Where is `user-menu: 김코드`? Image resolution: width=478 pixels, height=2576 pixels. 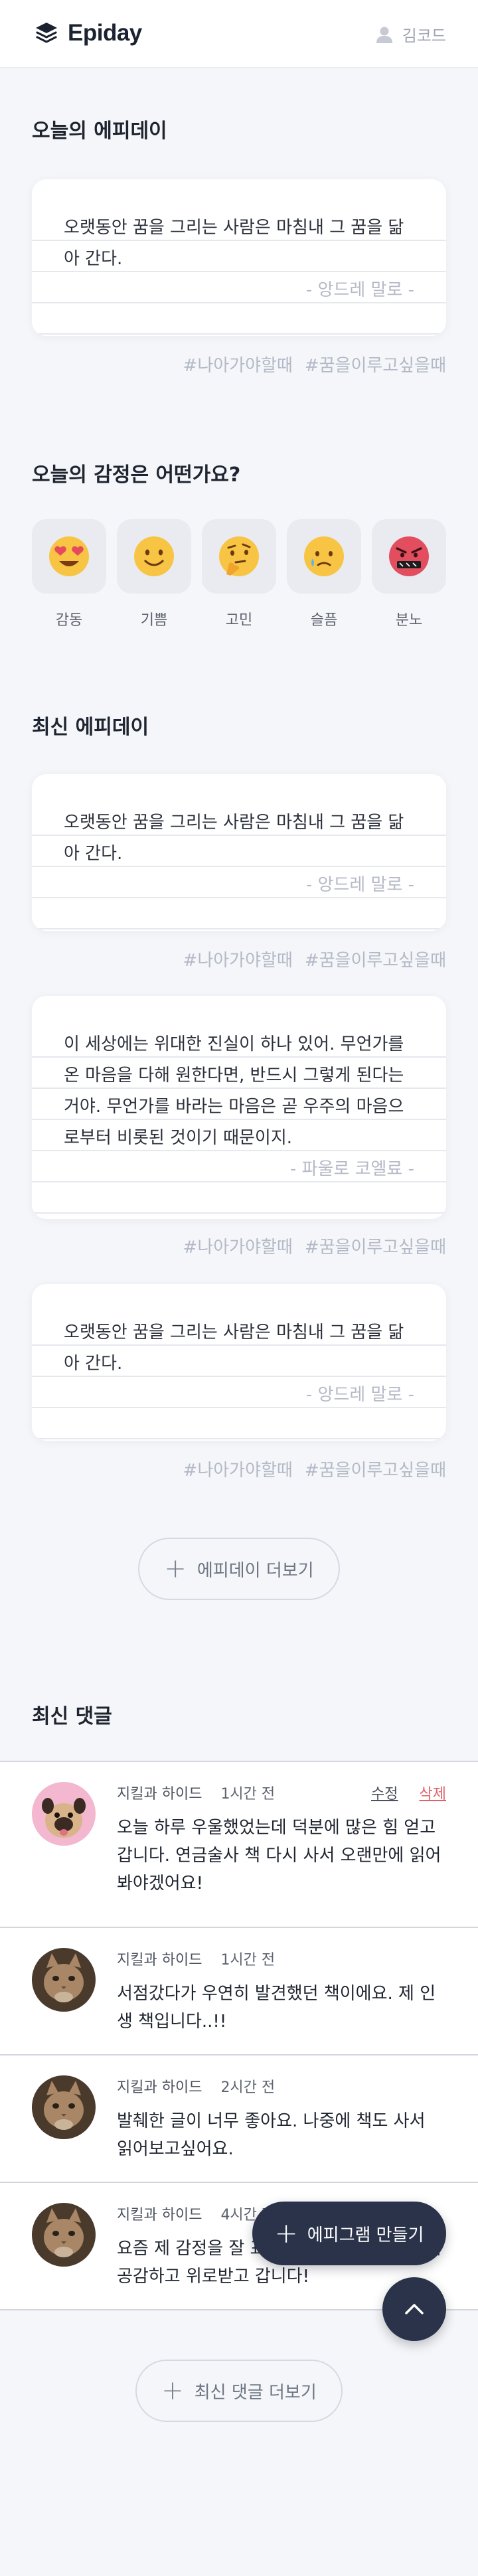
user-menu: 김코드 is located at coordinates (410, 34).